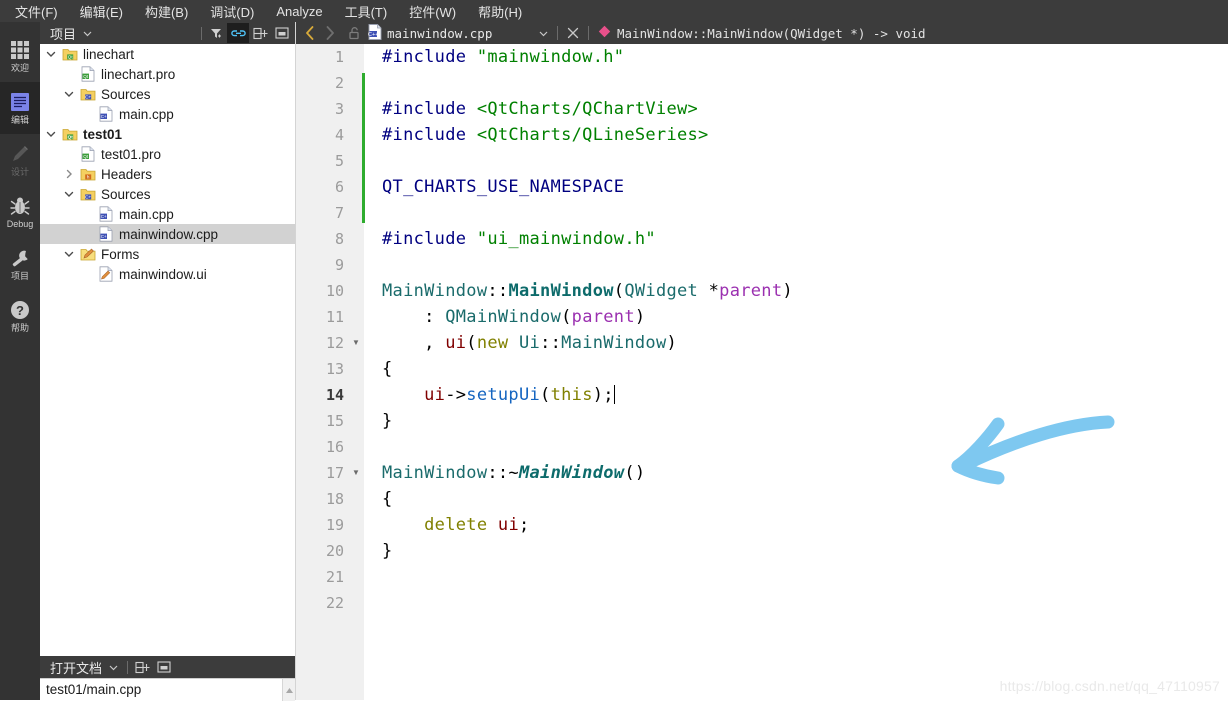 Image resolution: width=1228 pixels, height=701 pixels. Describe the element at coordinates (762, 343) in the screenshot. I see `code-line: 12 ▼ , ui(new Ui::MainWindow)` at that location.